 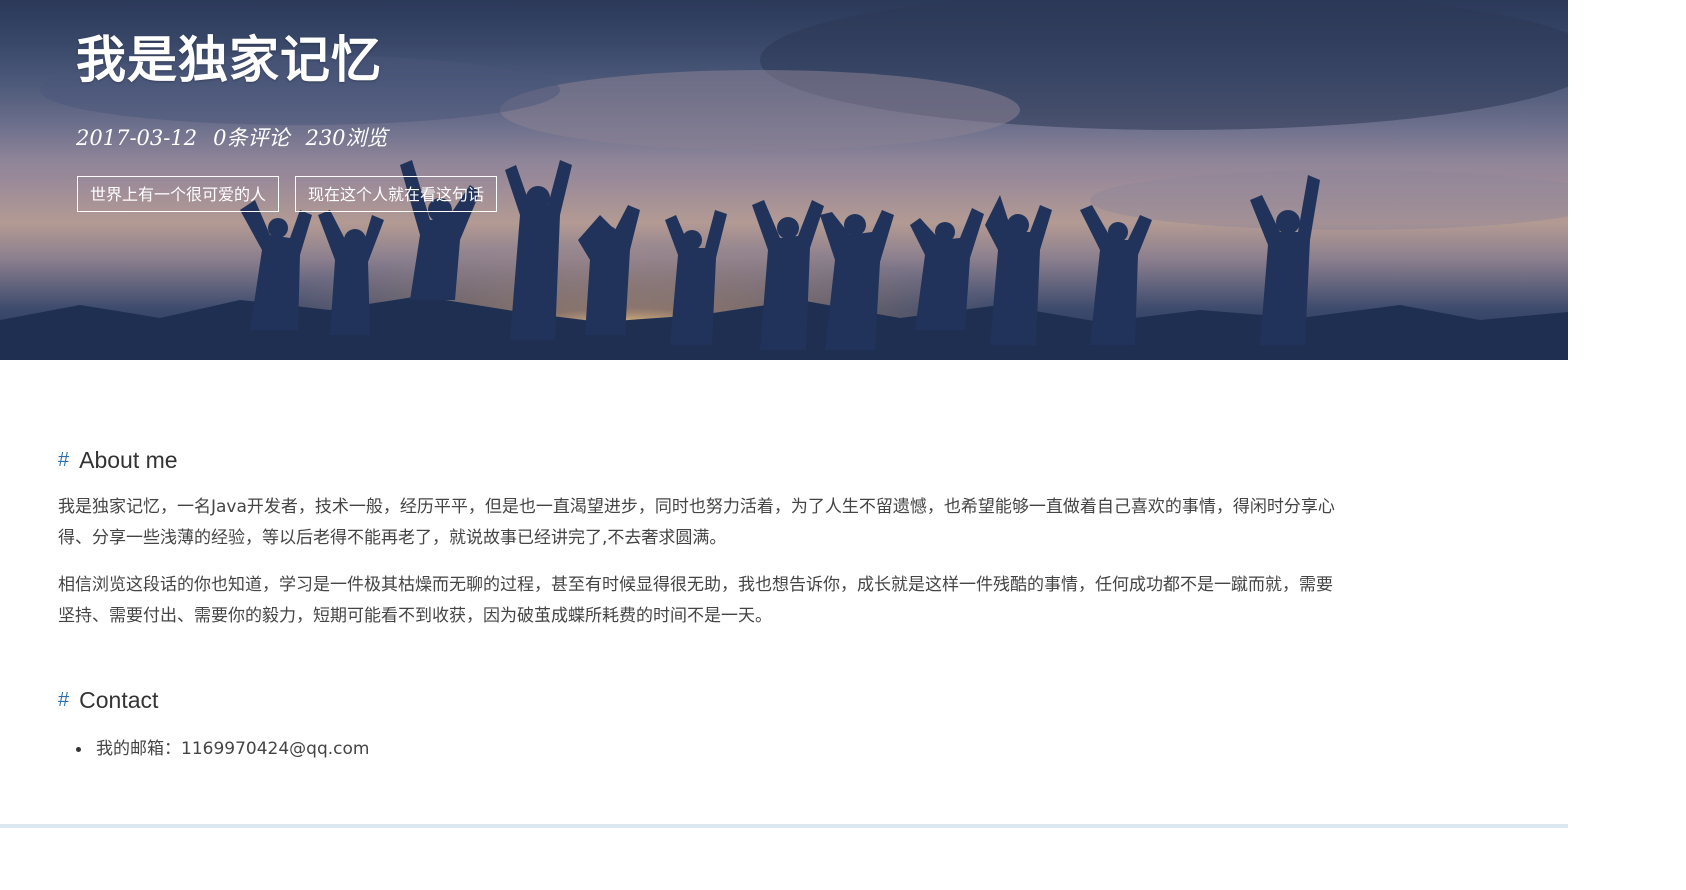 What do you see at coordinates (287, 194) in the screenshot?
I see `tag-list: 世界上有一个很可爱的人 现在这个人就在看这句话` at bounding box center [287, 194].